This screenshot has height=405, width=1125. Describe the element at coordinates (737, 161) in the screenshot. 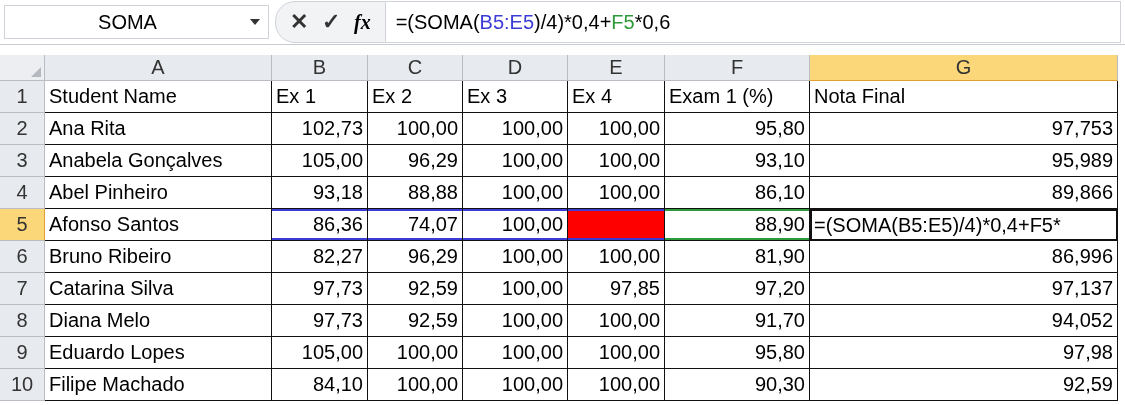

I see `table-cell: 93,10` at that location.